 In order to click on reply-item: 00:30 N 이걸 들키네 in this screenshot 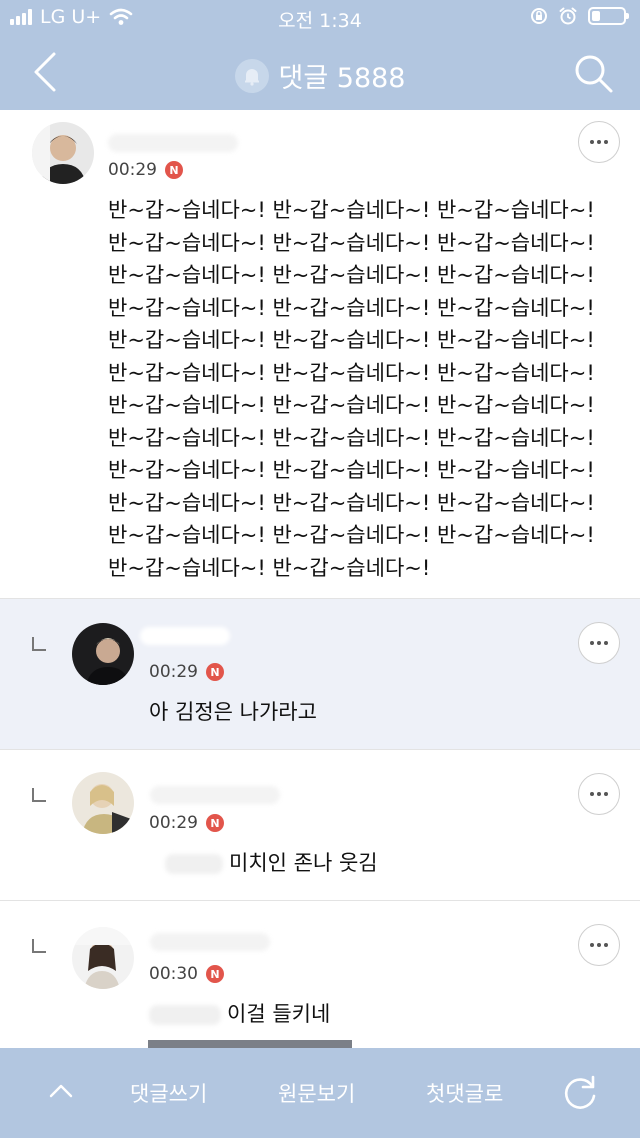, I will do `click(320, 974)`.